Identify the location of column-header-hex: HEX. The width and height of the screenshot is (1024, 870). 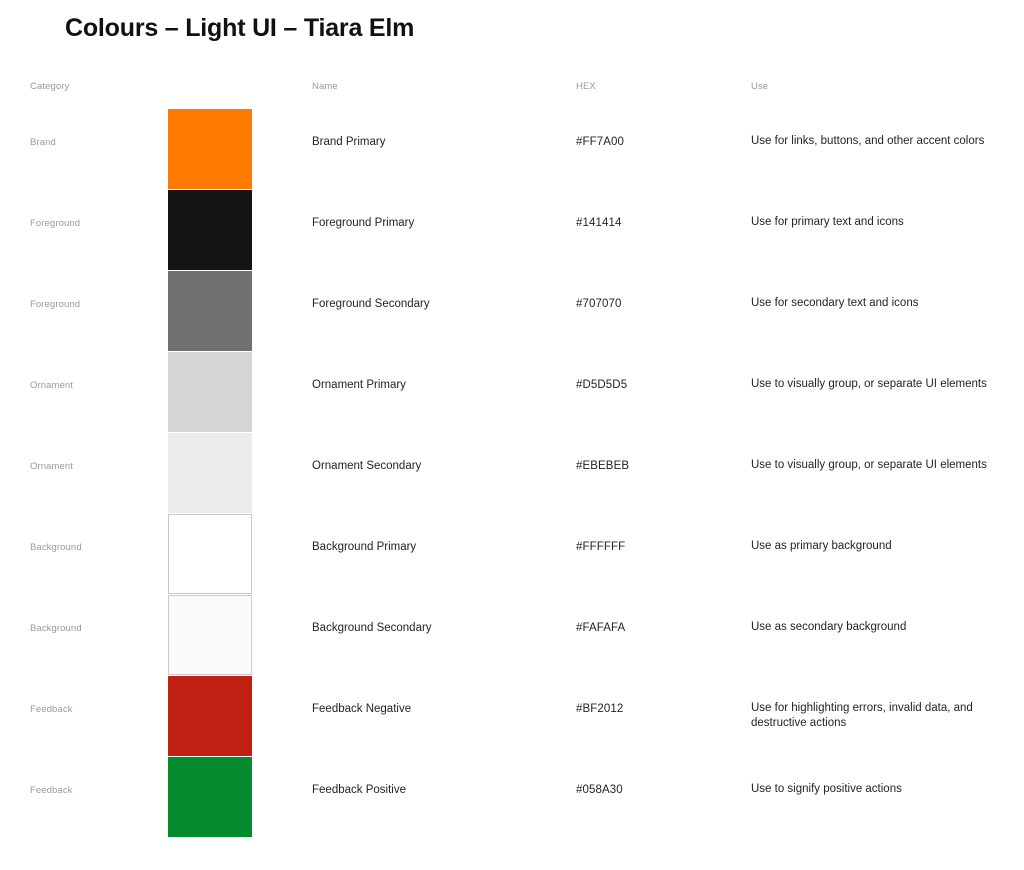
(586, 86).